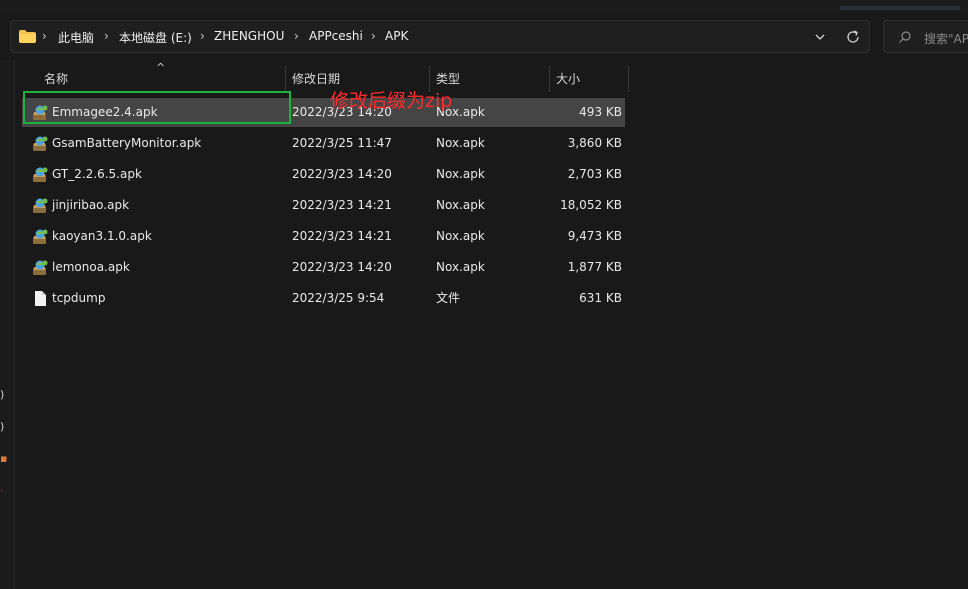 This screenshot has width=968, height=589. Describe the element at coordinates (820, 37) in the screenshot. I see `chevron-down-icon` at that location.